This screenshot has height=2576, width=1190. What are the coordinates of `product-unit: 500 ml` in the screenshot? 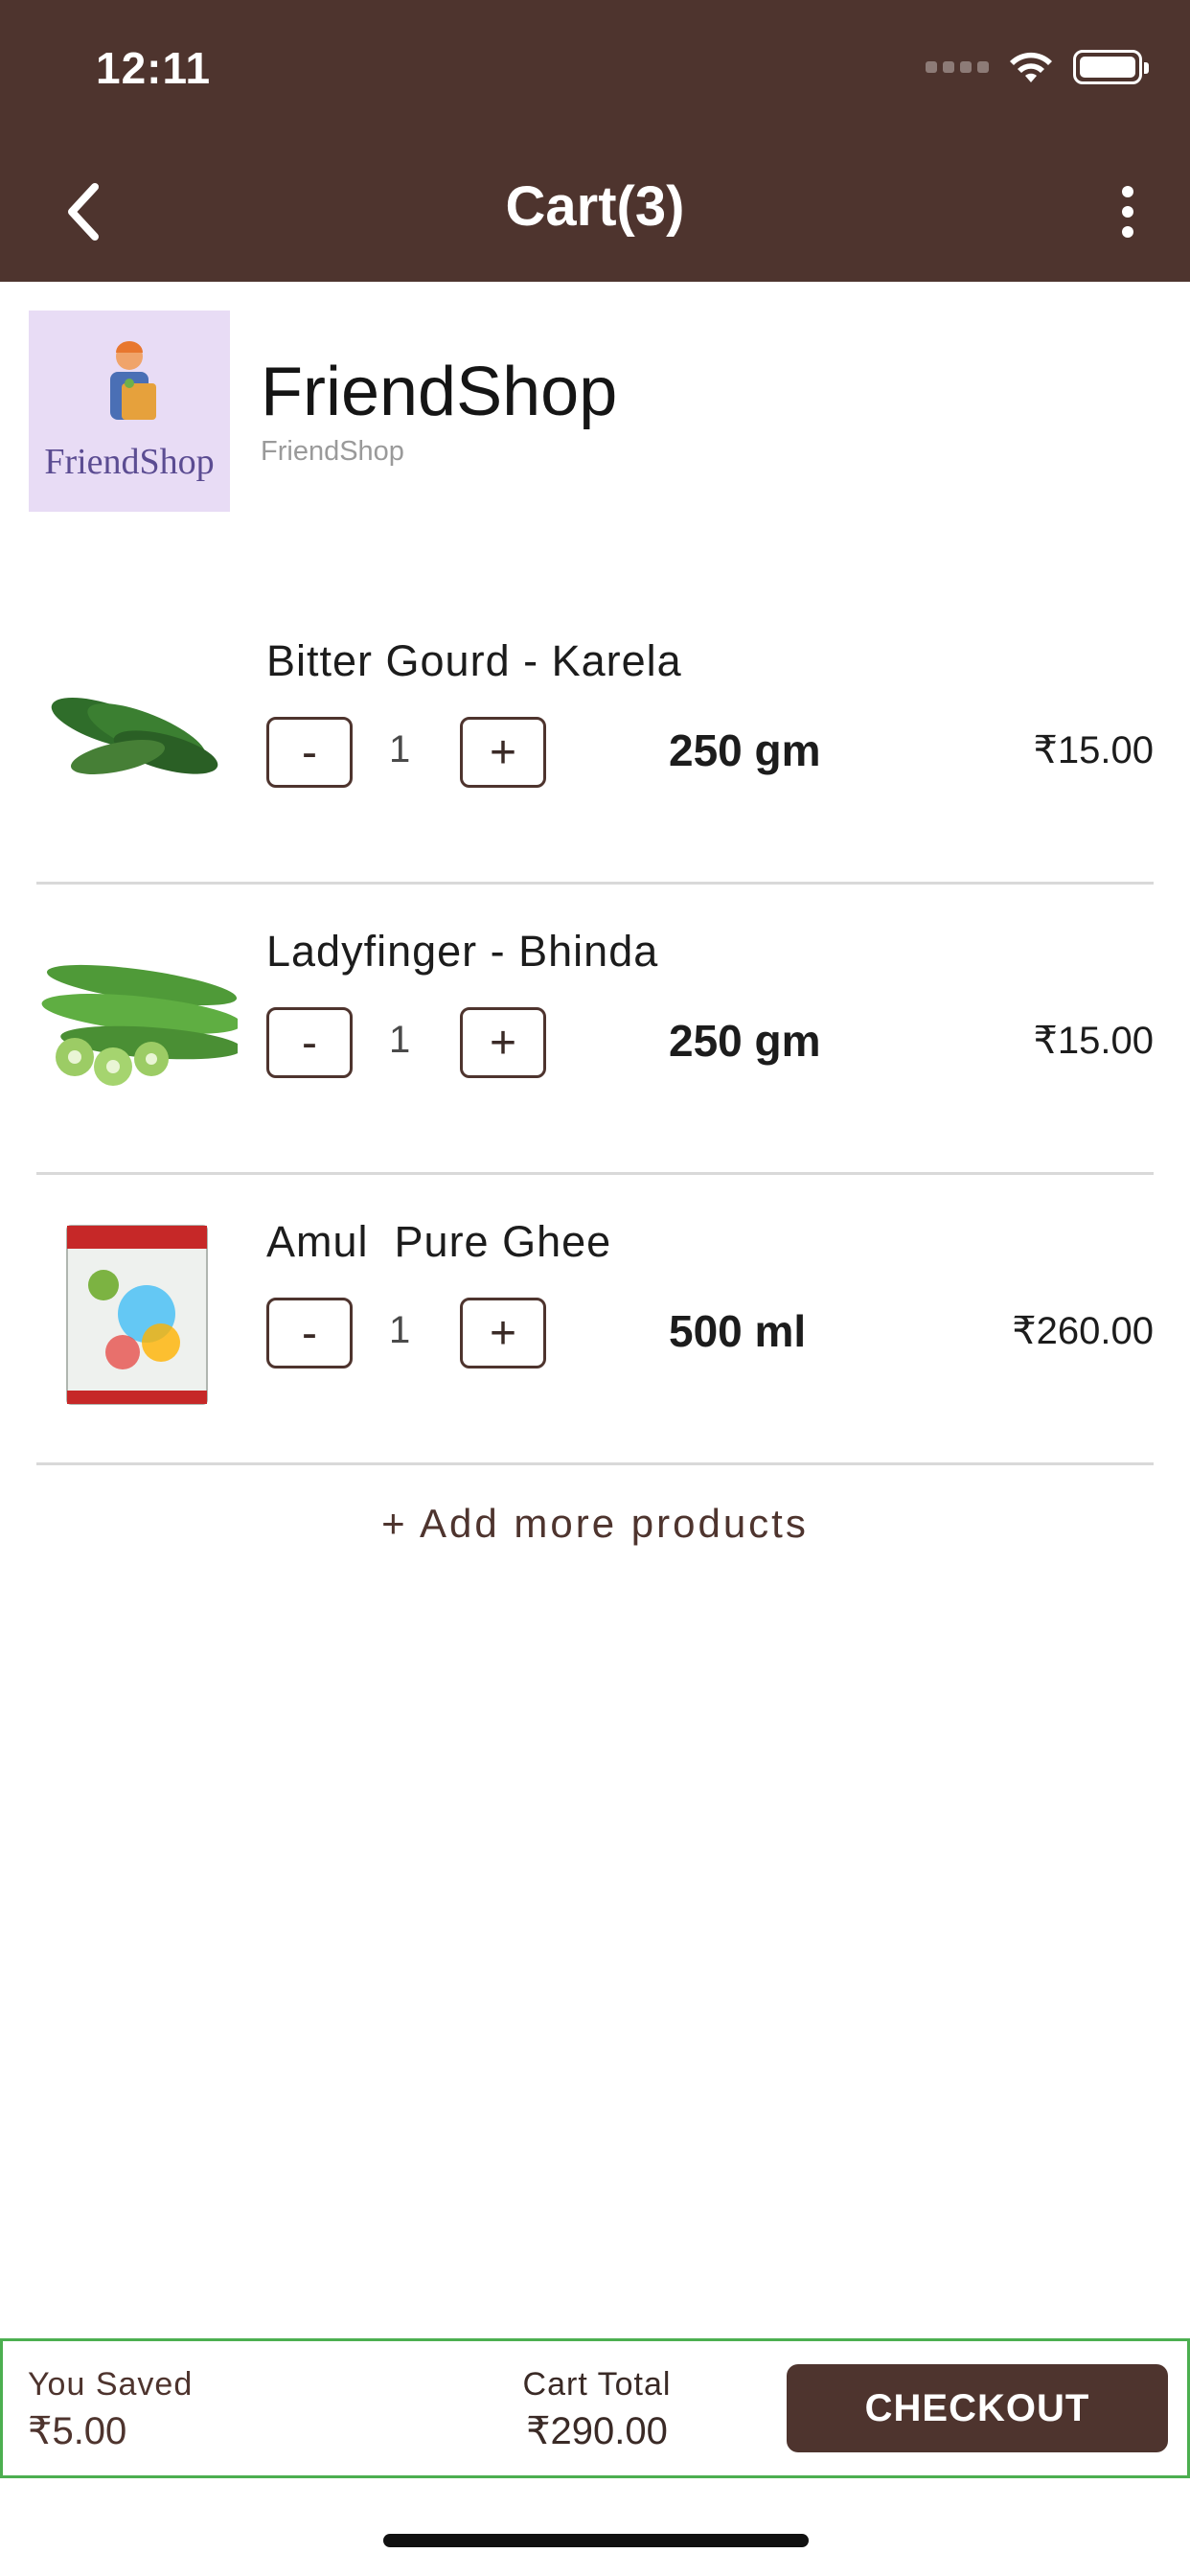 It's located at (738, 1331).